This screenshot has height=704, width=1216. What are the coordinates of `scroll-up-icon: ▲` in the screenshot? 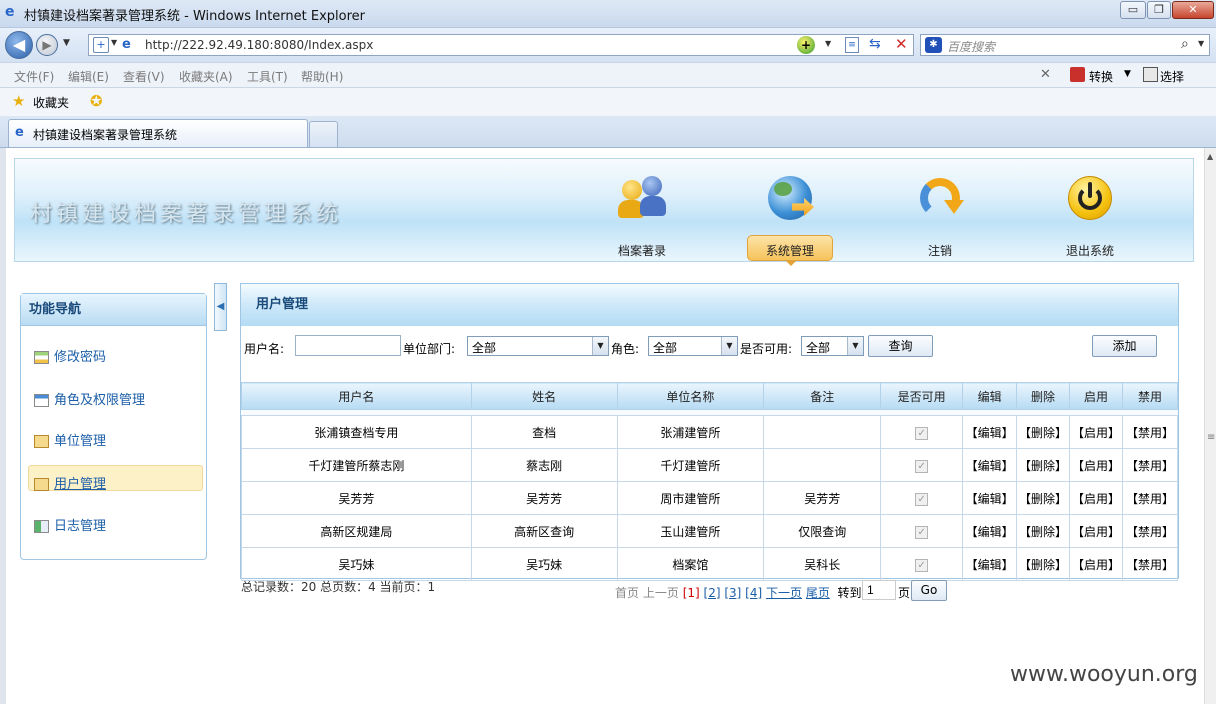 It's located at (1210, 156).